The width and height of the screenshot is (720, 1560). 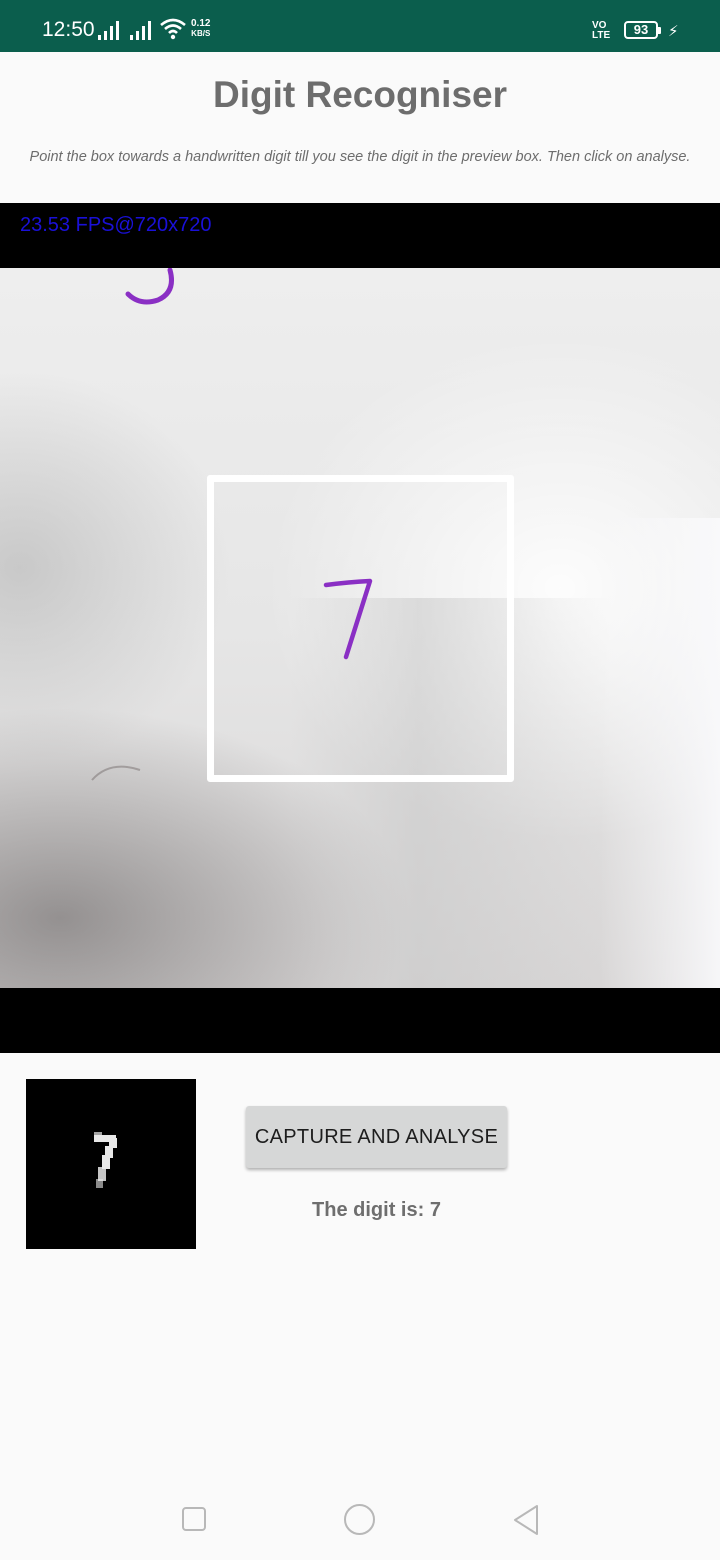 I want to click on recognized-digit-text: The digit is: 7, so click(x=376, y=1210).